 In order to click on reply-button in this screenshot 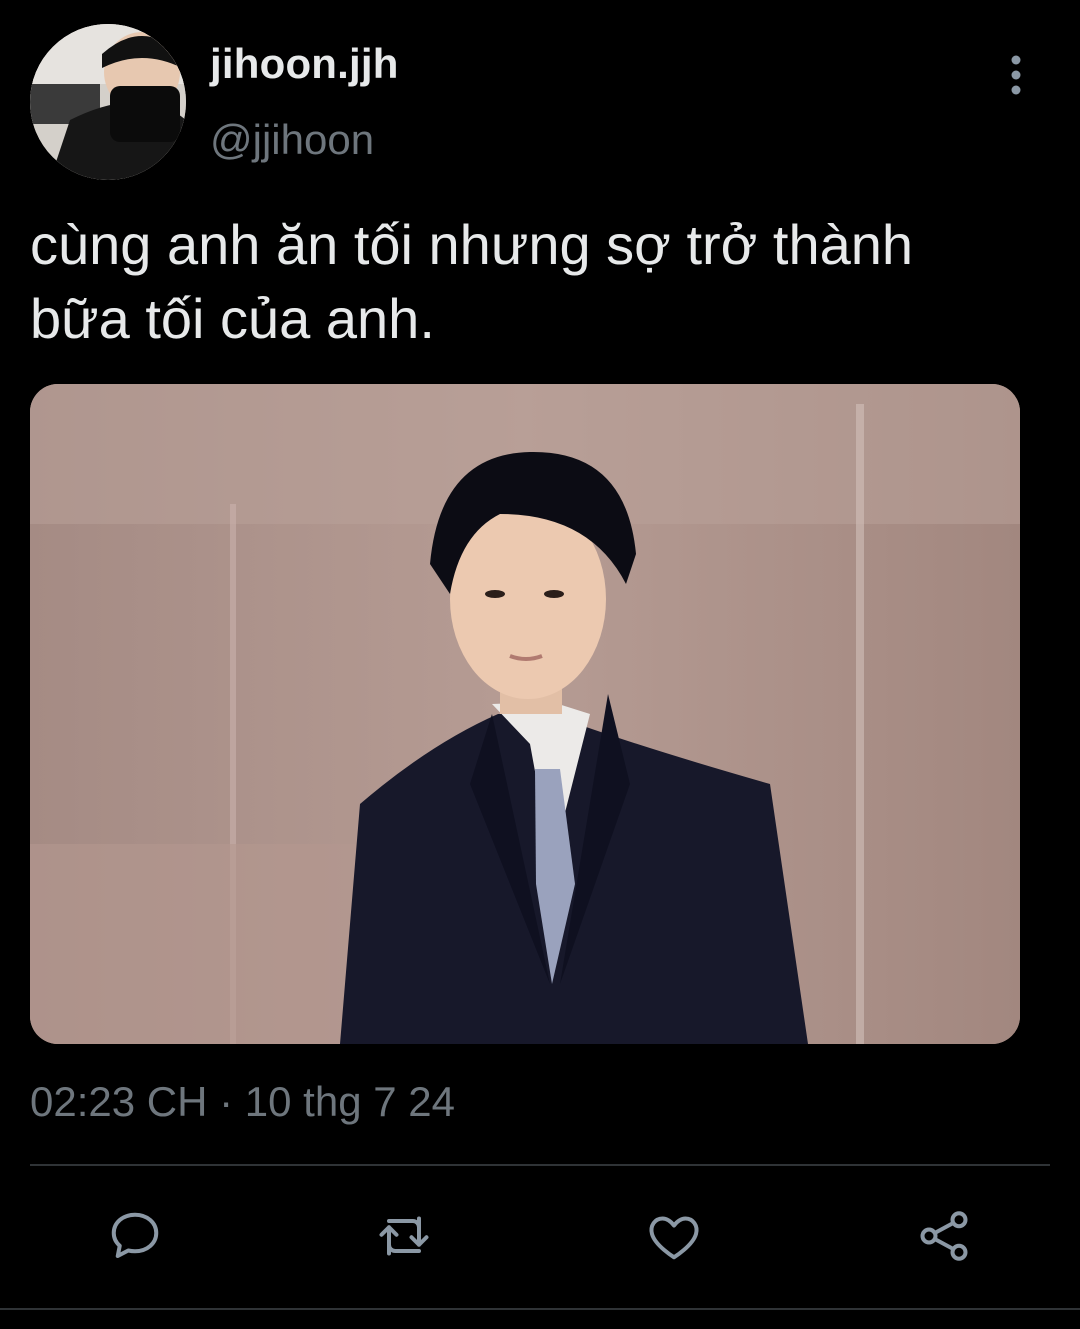, I will do `click(135, 1236)`.